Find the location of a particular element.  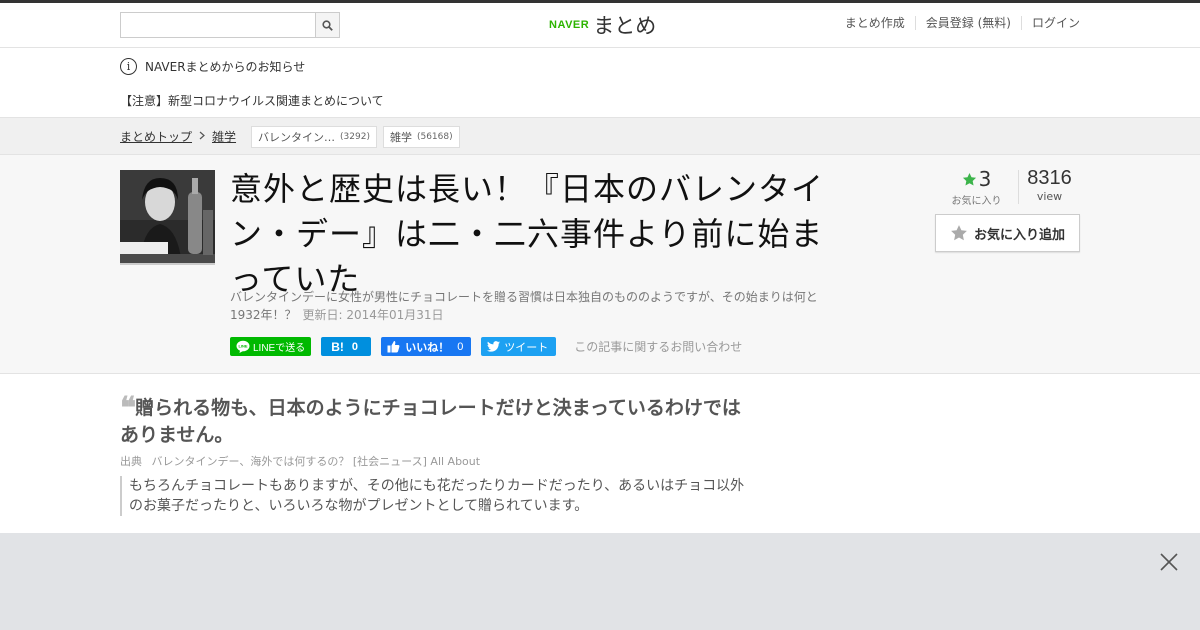

quote-heading: ❝ 贈られる物も、日本のようにチョコレートだけと決まっているわけではありません。 is located at coordinates (435, 421).